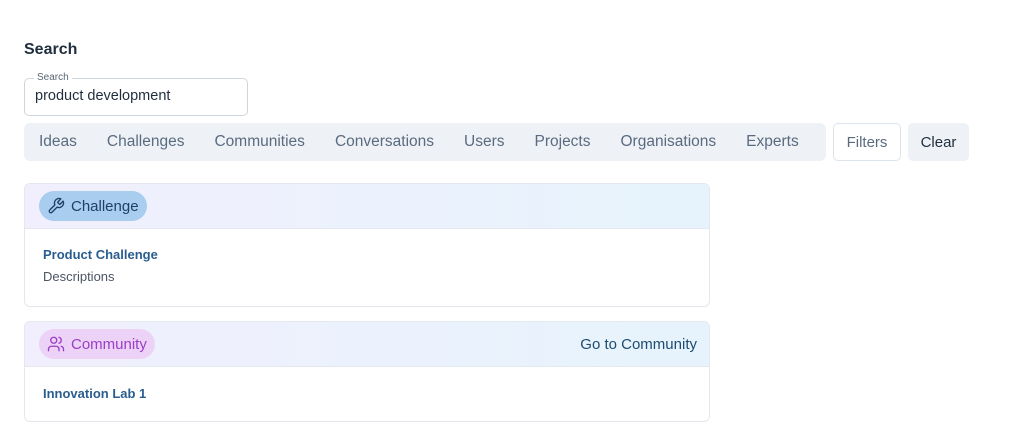 The height and width of the screenshot is (422, 1024). I want to click on search-field: Search, so click(136, 94).